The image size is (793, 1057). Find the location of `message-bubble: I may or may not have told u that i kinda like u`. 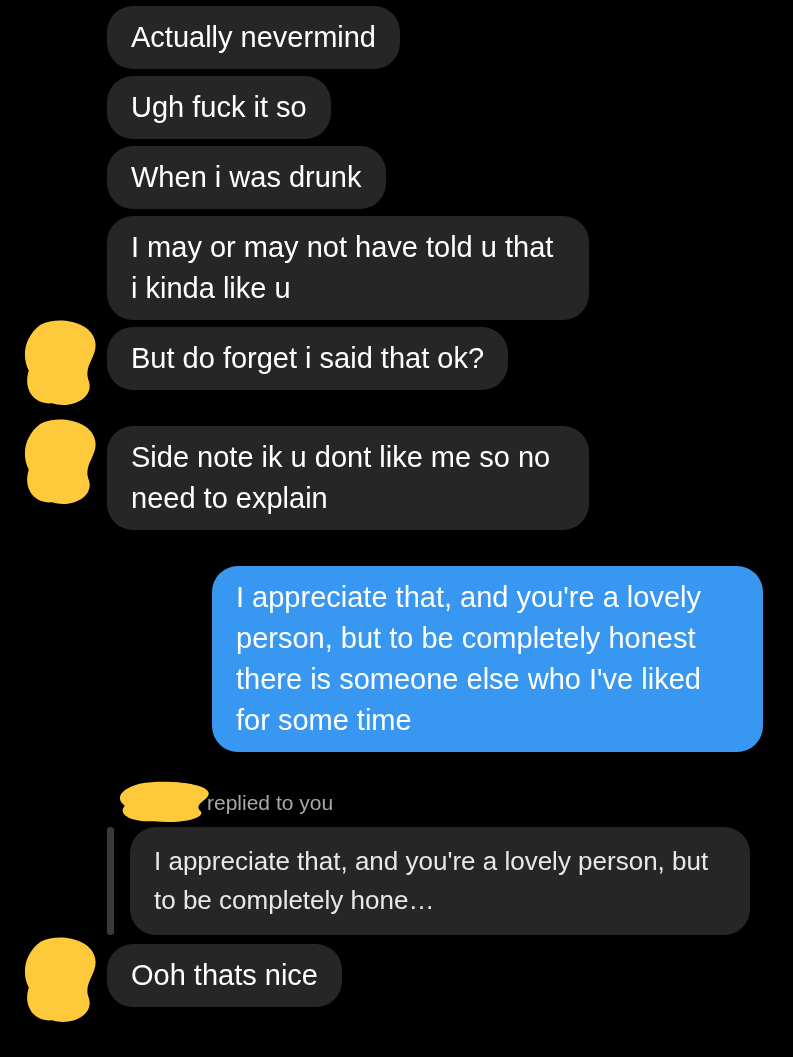

message-bubble: I may or may not have told u that i kinda like u is located at coordinates (348, 268).